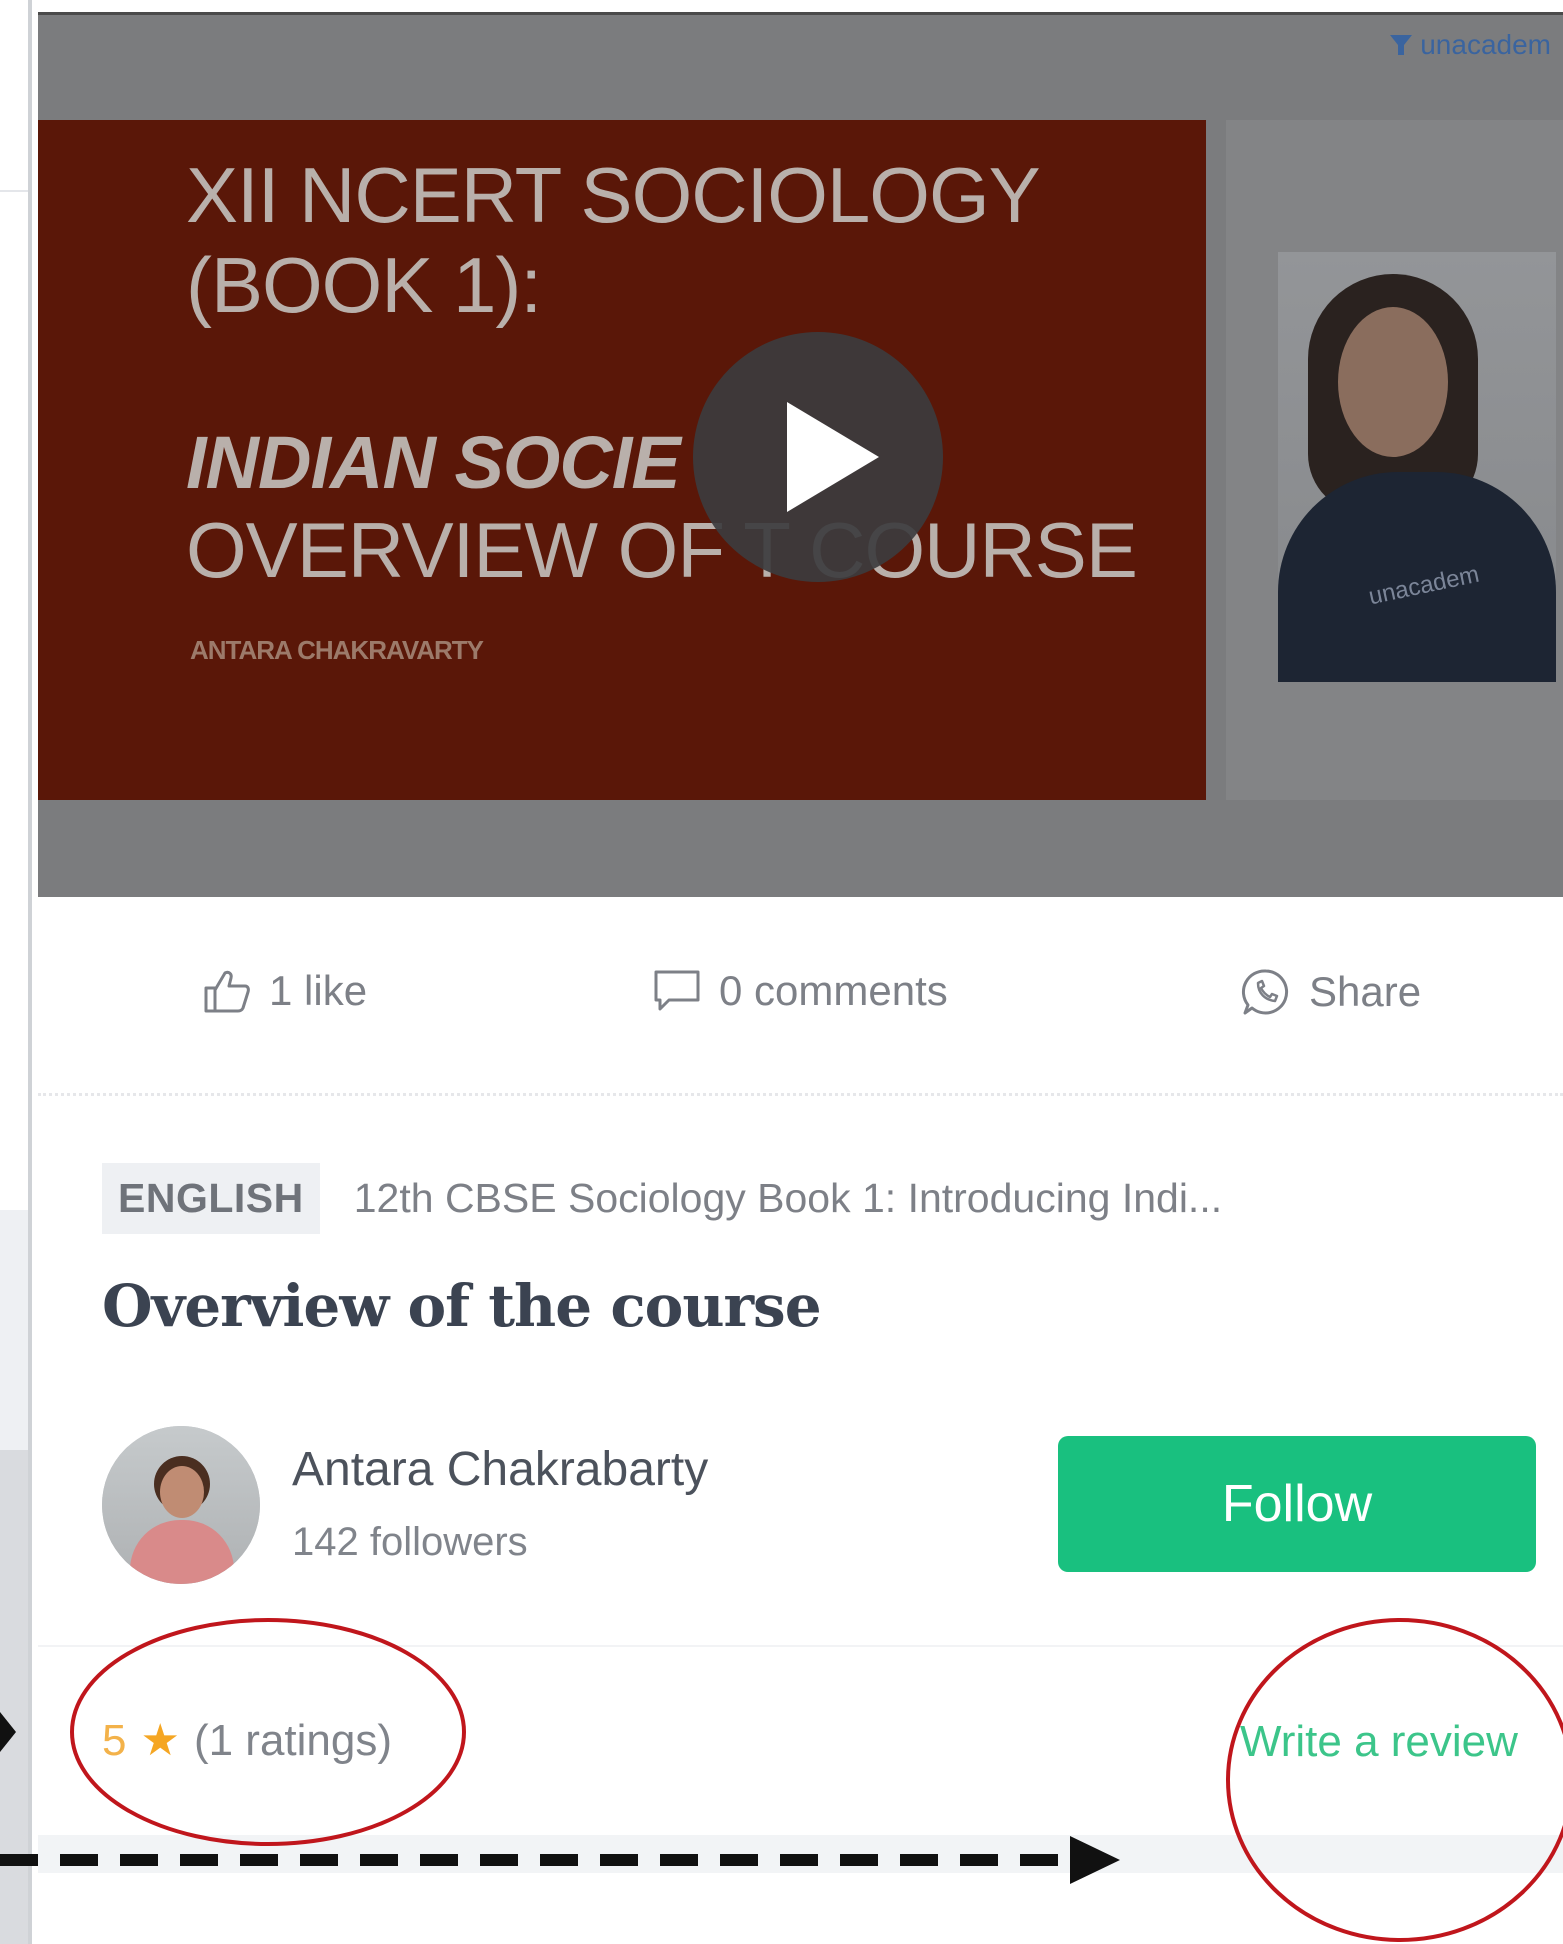 The image size is (1563, 1944). I want to click on action-bar: 1 like 0 comments Share, so click(800, 997).